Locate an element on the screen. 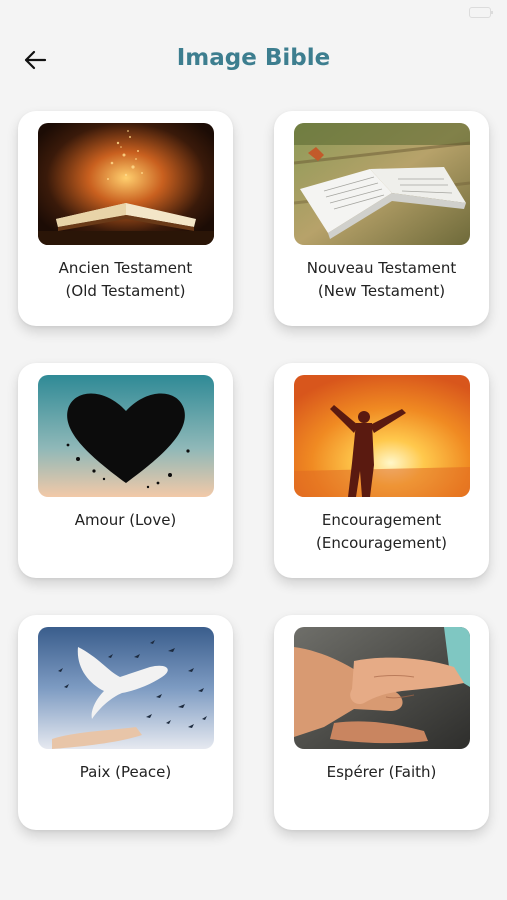  category-subtitle: (New Testament) is located at coordinates (381, 291).